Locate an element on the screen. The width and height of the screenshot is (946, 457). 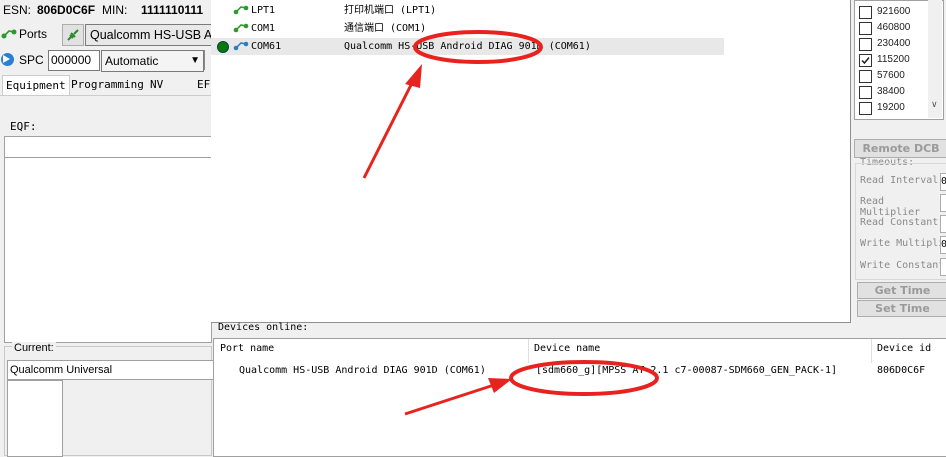
annotation-arrowhead-device is located at coordinates (500, 385).